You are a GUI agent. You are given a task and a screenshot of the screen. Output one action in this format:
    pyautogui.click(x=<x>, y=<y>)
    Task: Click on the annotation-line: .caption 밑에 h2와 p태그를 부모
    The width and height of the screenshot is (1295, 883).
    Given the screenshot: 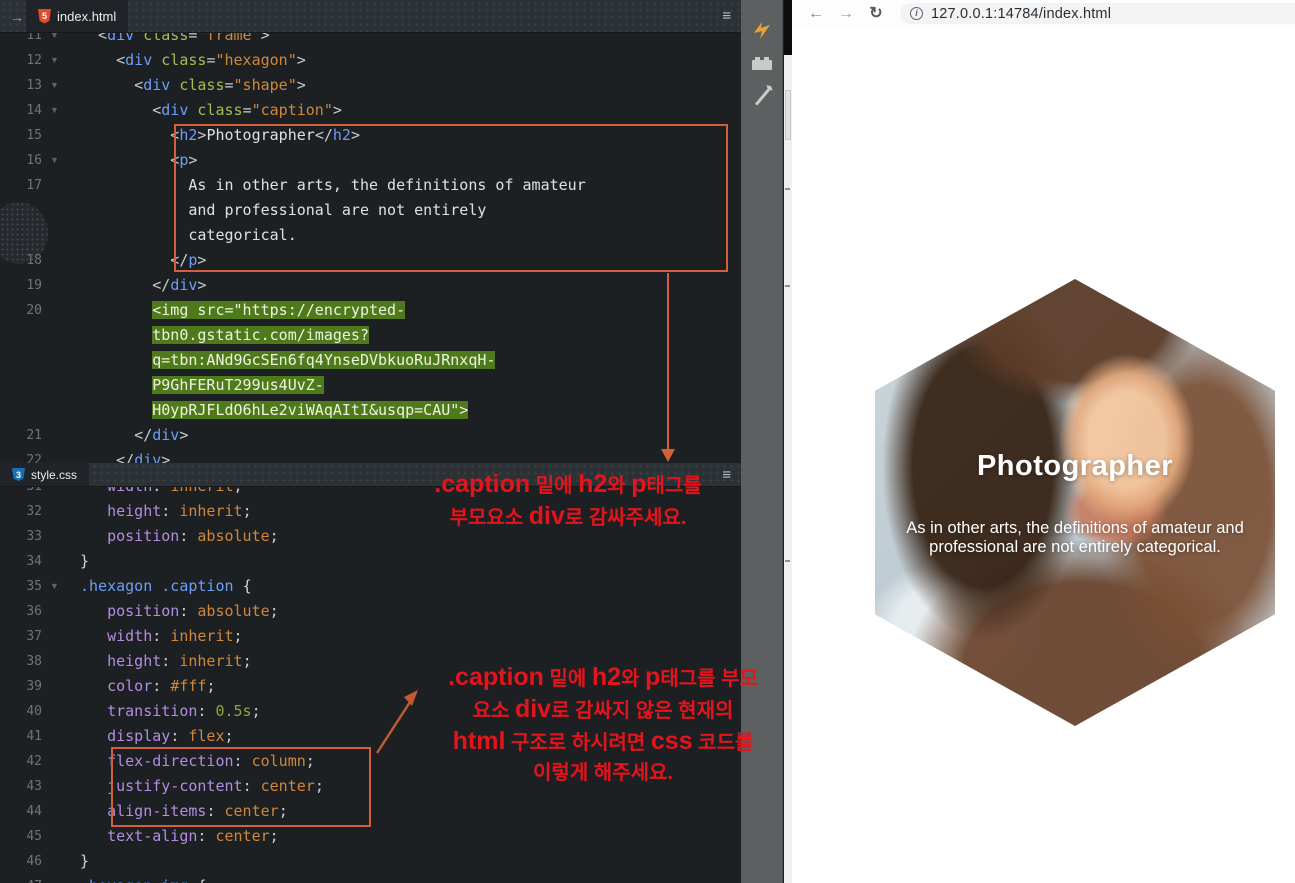 What is the action you would take?
    pyautogui.click(x=603, y=677)
    